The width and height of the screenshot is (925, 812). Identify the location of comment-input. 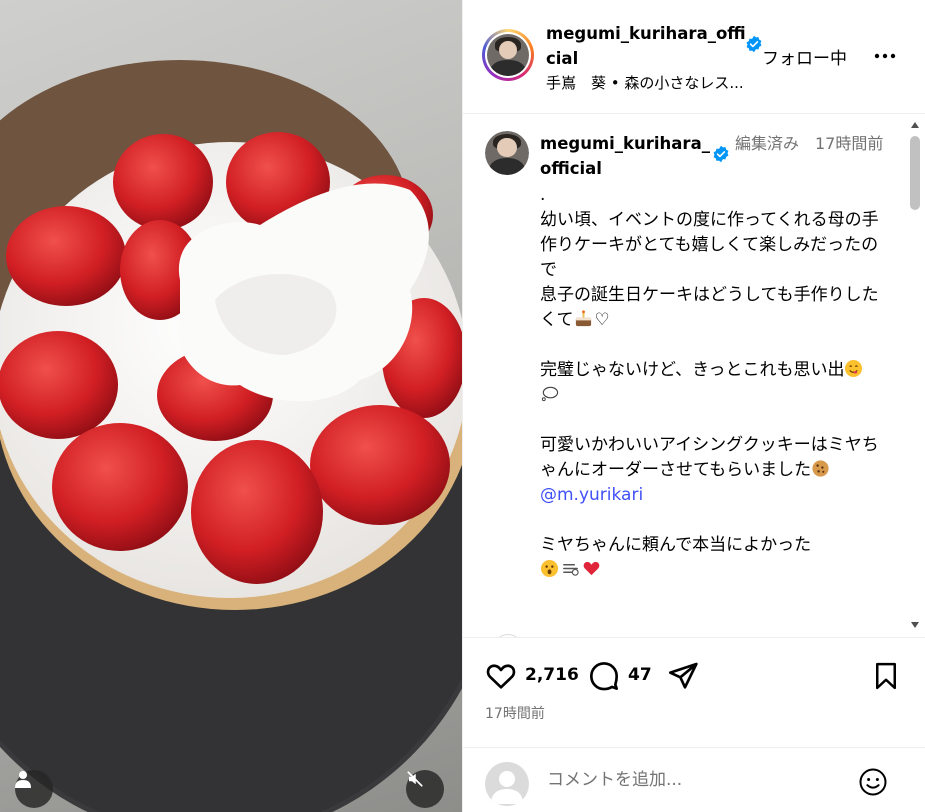
(697, 780).